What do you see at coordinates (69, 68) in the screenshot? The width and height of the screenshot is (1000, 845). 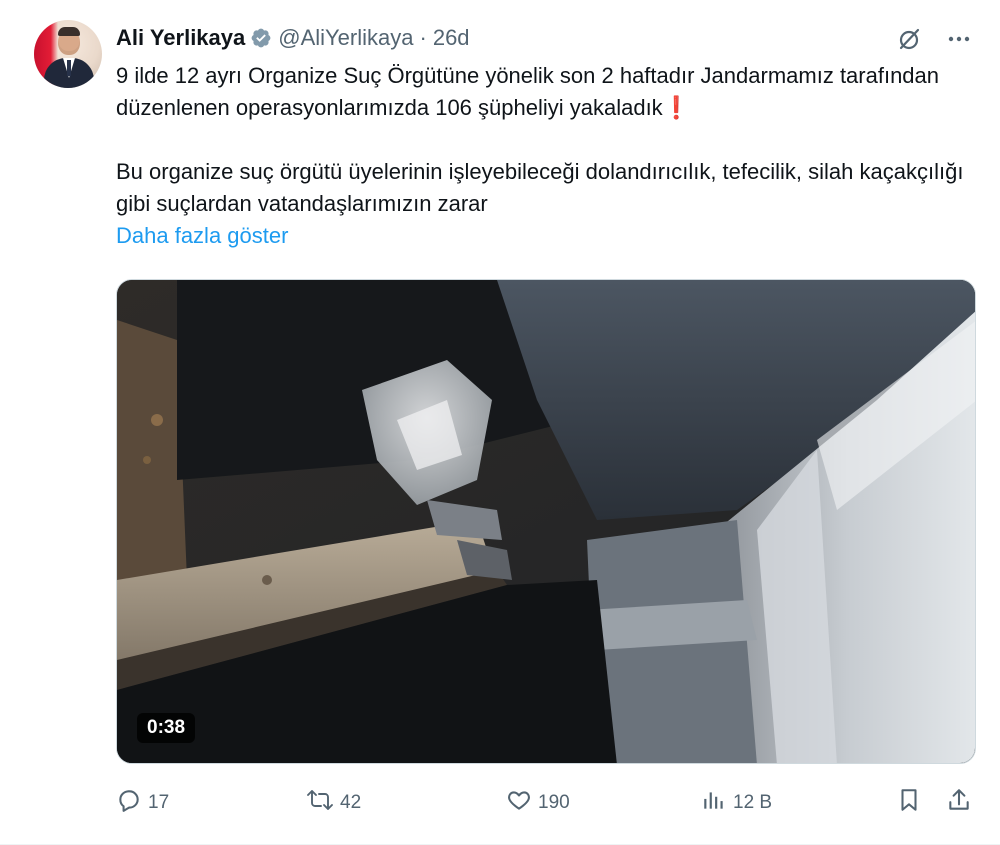 I see `avatar-tie` at bounding box center [69, 68].